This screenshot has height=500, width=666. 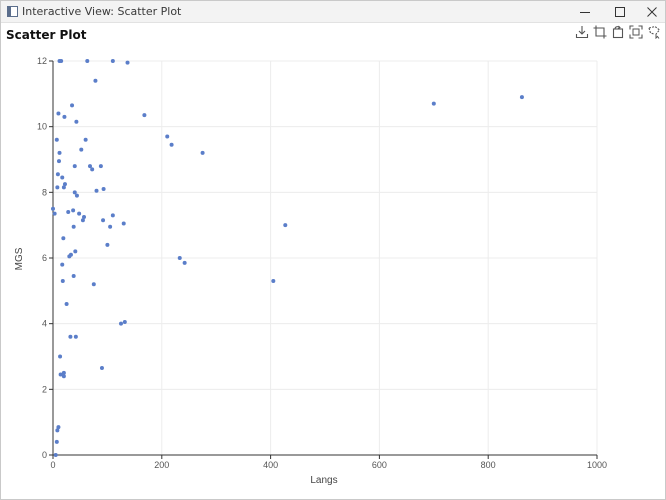 I want to click on x-tick-label: 0, so click(x=52, y=465).